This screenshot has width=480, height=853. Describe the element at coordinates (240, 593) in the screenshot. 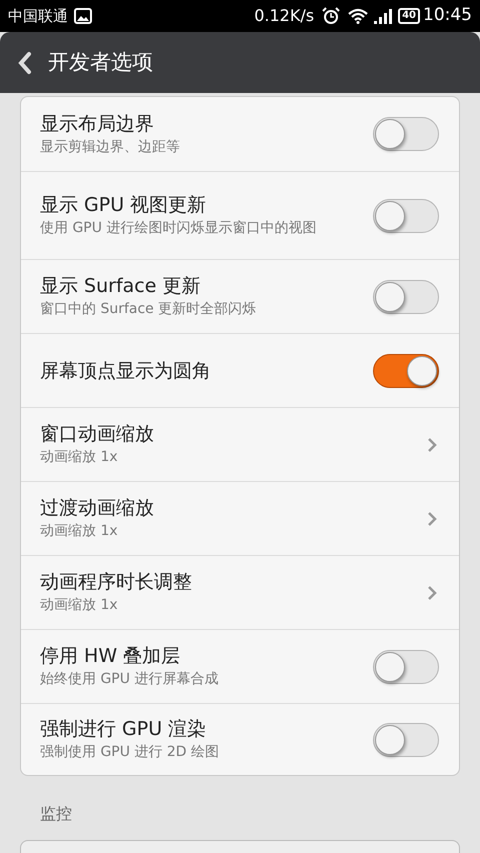

I see `settings-row: 动画程序时长调整 动画缩放 1x` at that location.